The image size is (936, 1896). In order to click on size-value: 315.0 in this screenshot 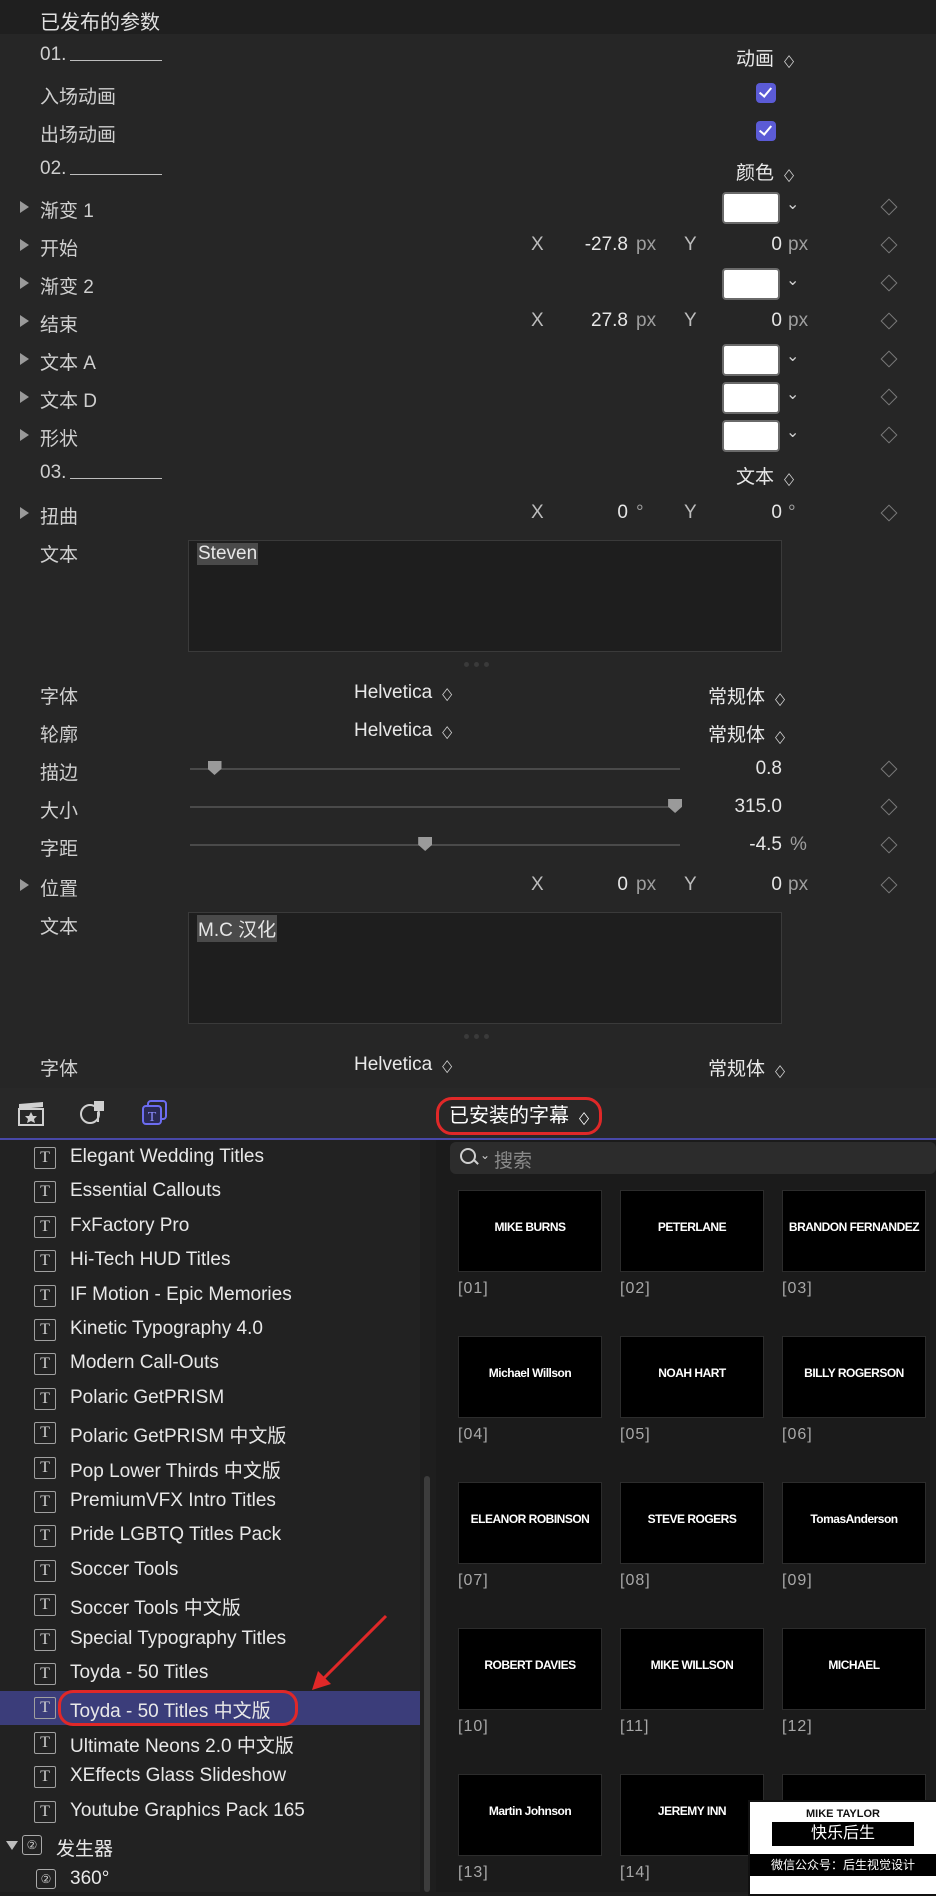, I will do `click(741, 807)`.